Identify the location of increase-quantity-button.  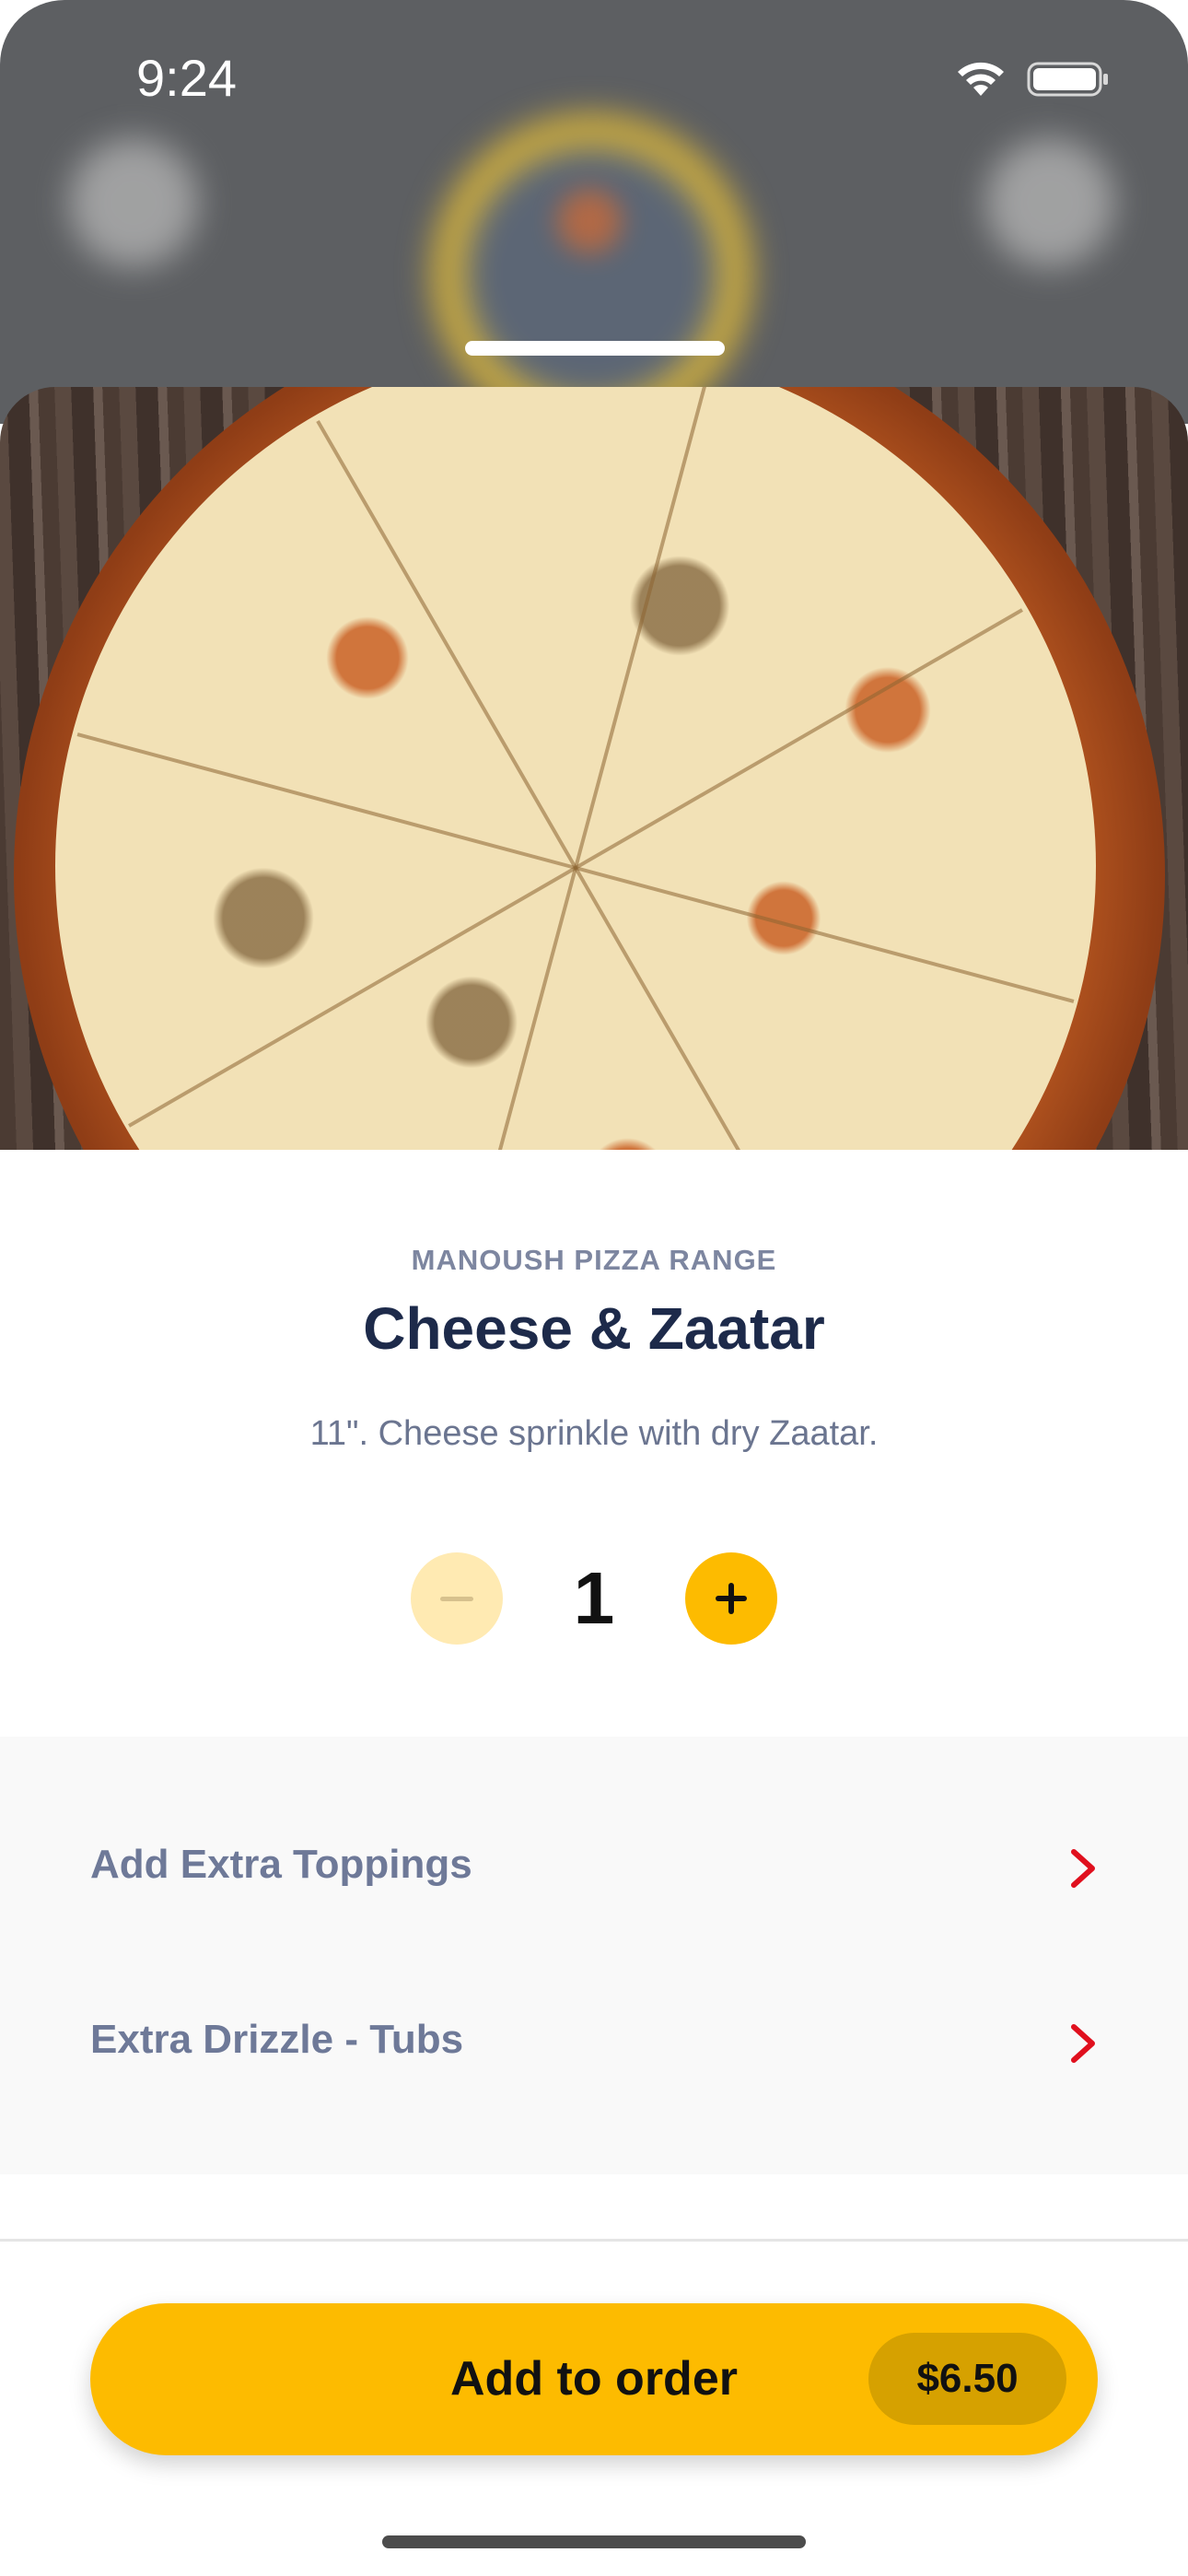
(731, 1598).